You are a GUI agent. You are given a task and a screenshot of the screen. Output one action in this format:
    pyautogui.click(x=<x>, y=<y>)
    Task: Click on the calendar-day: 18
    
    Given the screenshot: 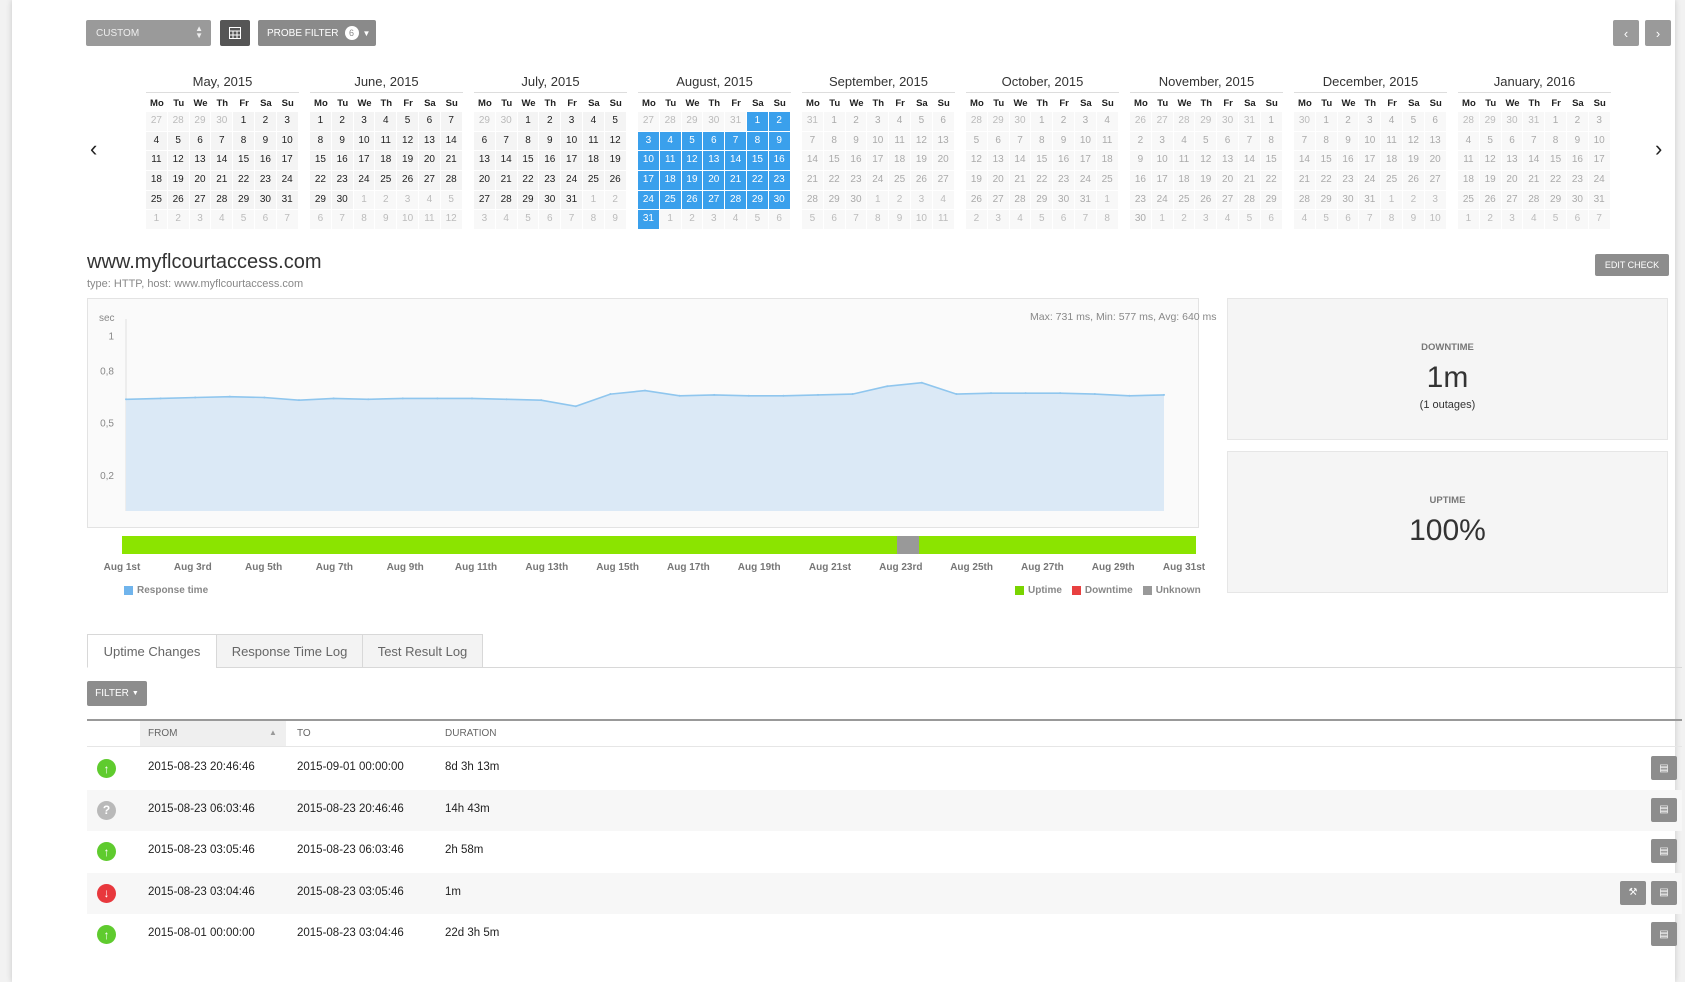 What is the action you would take?
    pyautogui.click(x=1469, y=181)
    